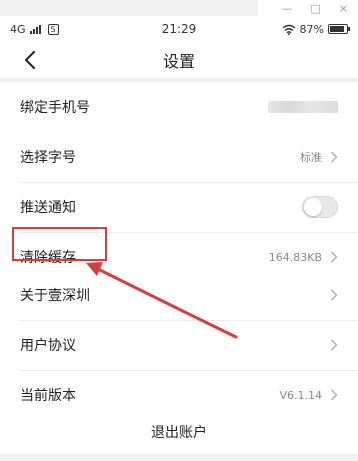  I want to click on row-label: 推送通知, so click(48, 208).